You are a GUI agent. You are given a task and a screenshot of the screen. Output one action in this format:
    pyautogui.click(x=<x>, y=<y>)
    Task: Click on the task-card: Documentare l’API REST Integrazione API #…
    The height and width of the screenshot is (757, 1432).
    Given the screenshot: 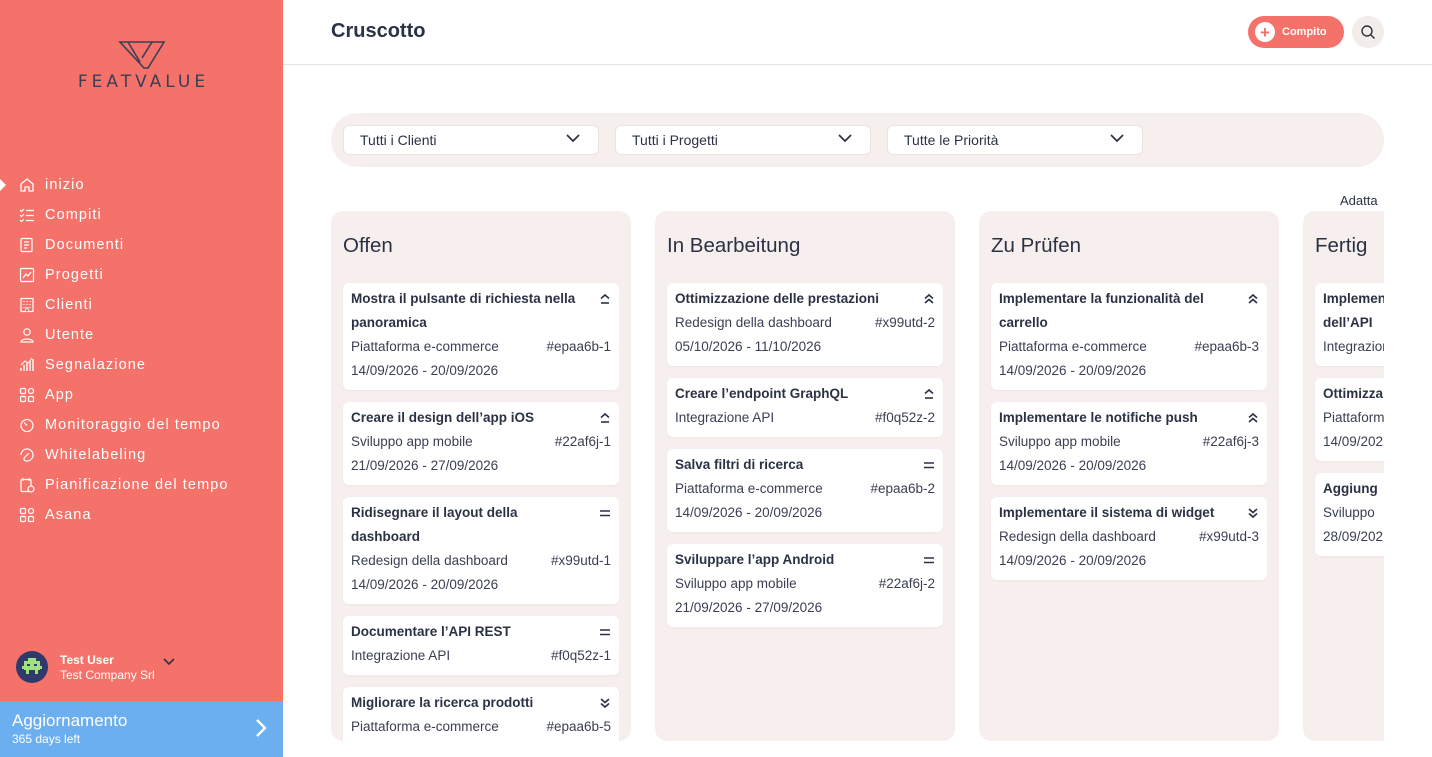 What is the action you would take?
    pyautogui.click(x=481, y=645)
    